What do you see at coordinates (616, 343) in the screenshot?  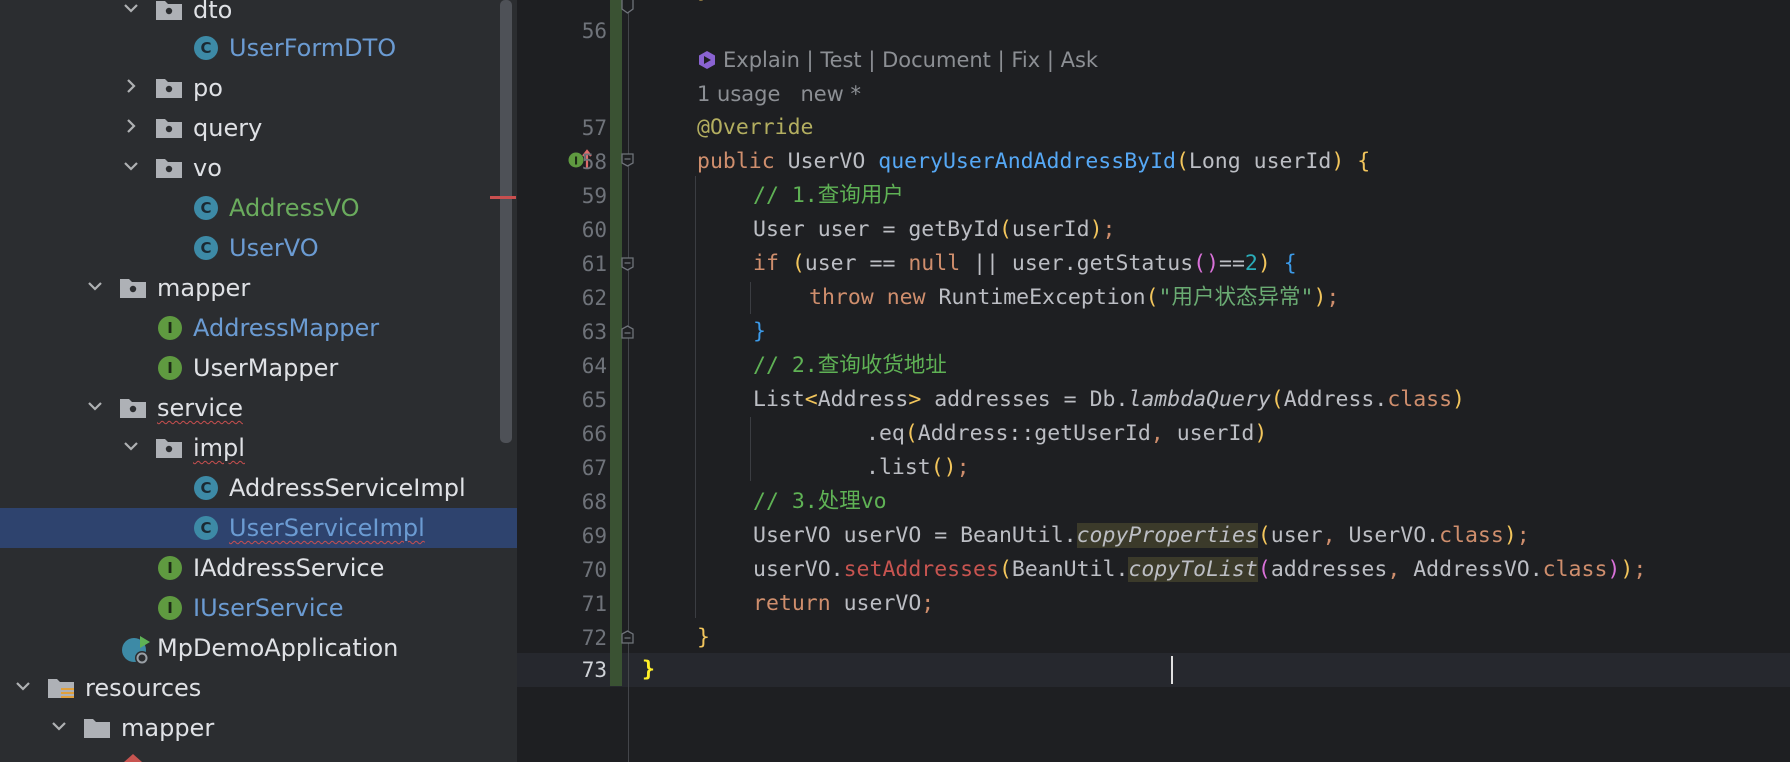 I see `vcs-change-marker` at bounding box center [616, 343].